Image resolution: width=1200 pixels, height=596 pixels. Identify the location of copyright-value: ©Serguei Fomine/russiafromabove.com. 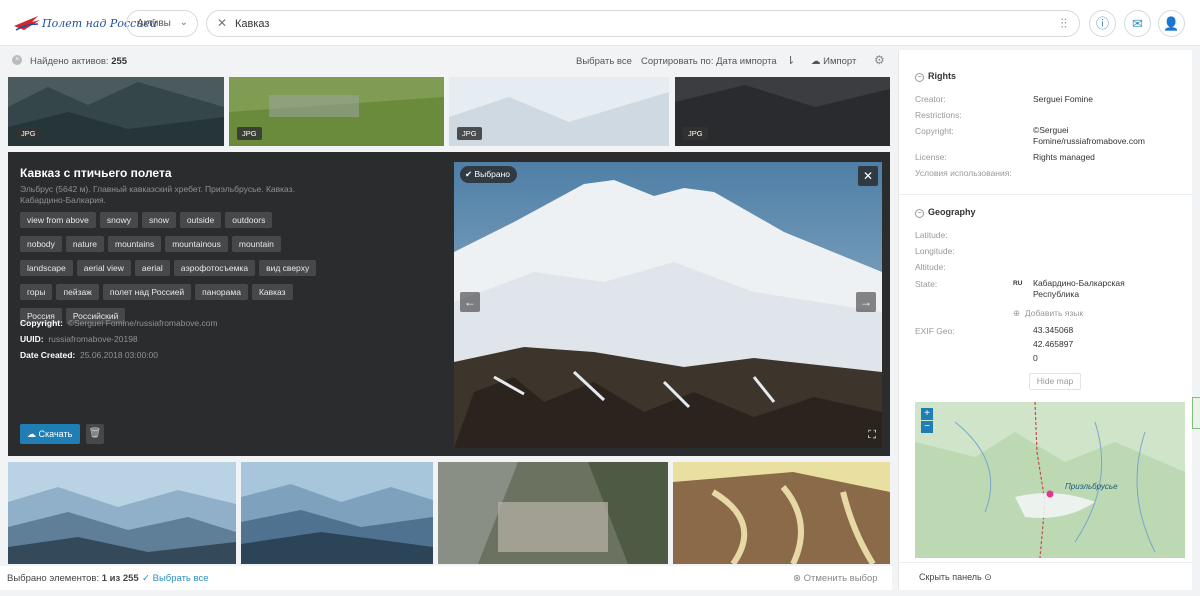
(1089, 135).